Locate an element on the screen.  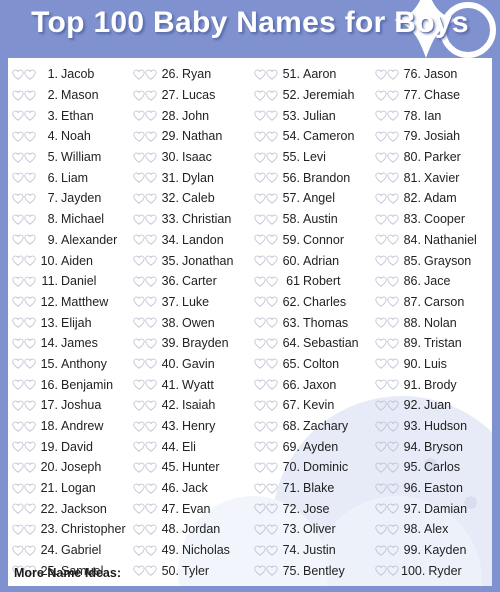
name-row: 95. Carlos is located at coordinates (433, 467).